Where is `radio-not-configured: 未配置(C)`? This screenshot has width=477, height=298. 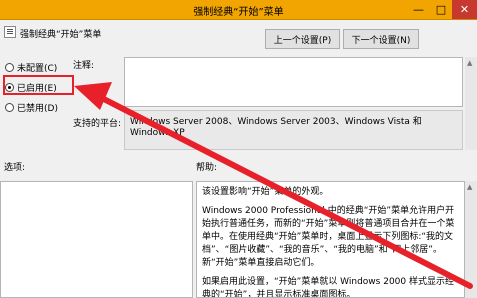
radio-not-configured: 未配置(C) is located at coordinates (31, 67).